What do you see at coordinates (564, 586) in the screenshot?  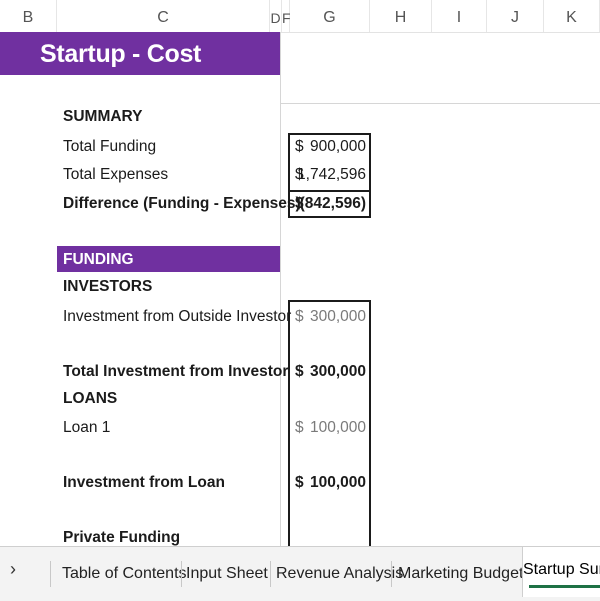 I see `active-tab-underline` at bounding box center [564, 586].